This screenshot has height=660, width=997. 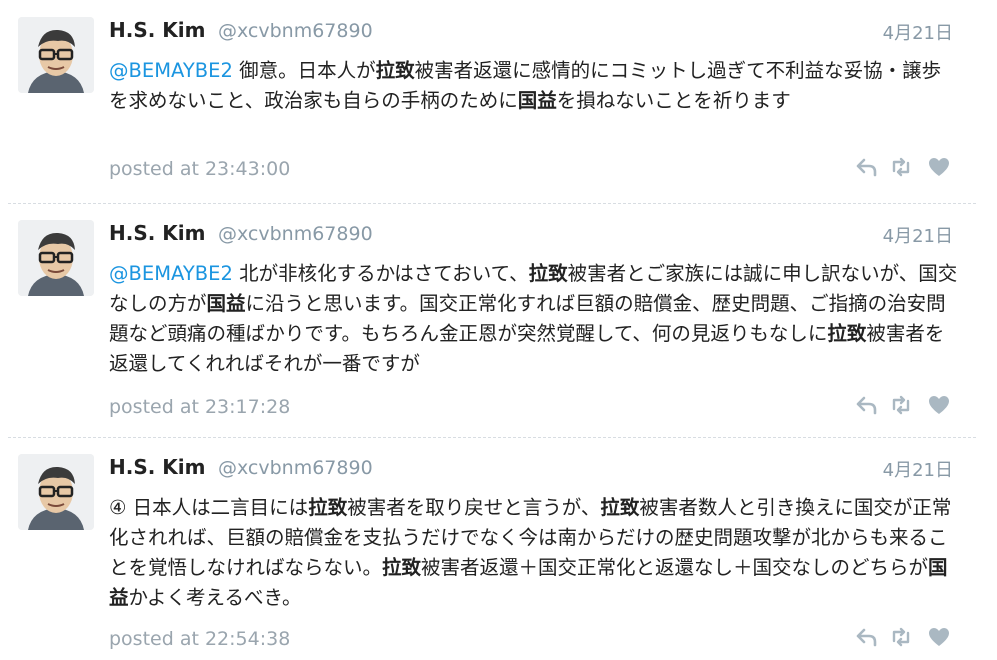 I want to click on tweet-text-segment: 被害者を取り戻せと言うが、, so click(x=474, y=507).